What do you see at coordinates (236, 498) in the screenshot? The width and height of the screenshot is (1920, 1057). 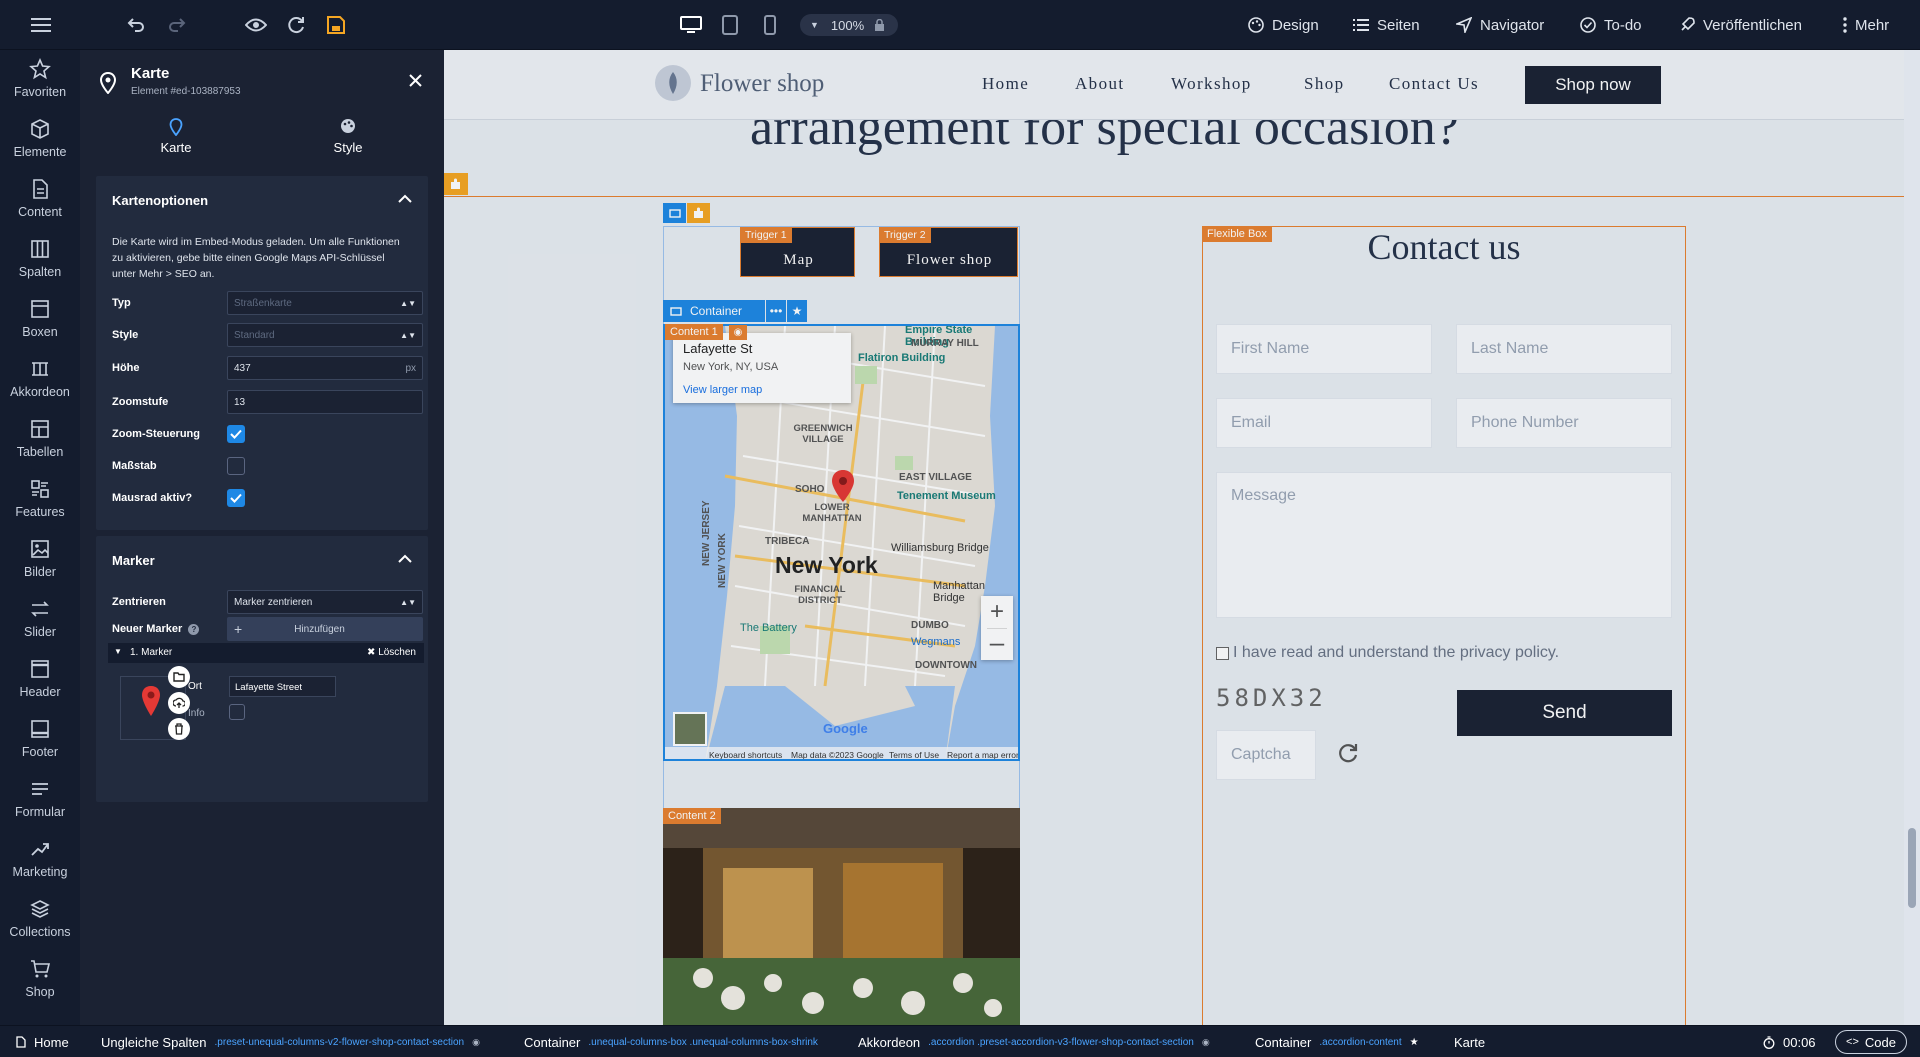 I see `mousewheel-checkbox` at bounding box center [236, 498].